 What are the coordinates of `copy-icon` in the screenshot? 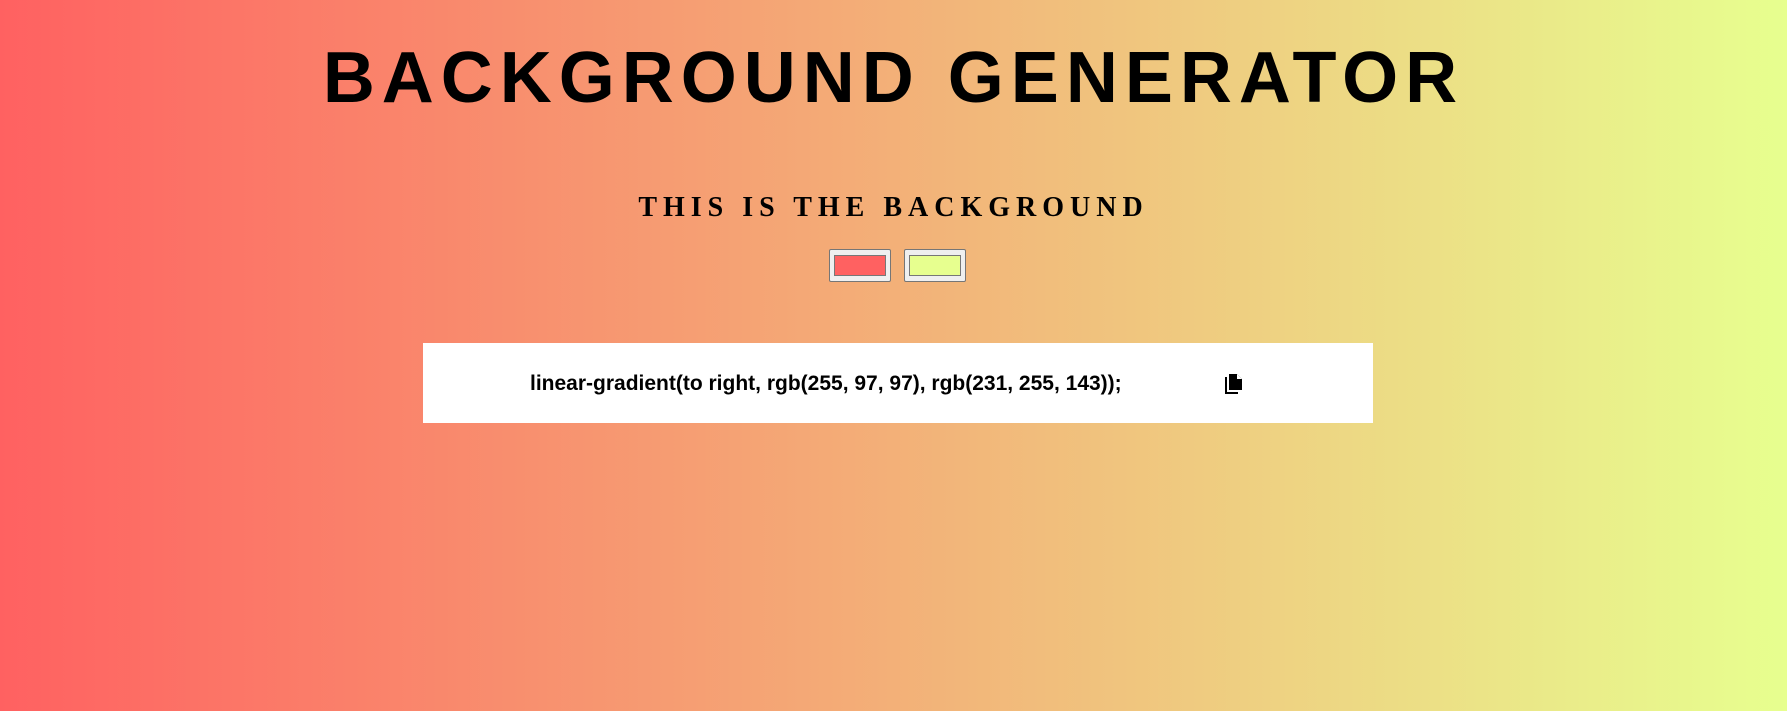 It's located at (1233, 384).